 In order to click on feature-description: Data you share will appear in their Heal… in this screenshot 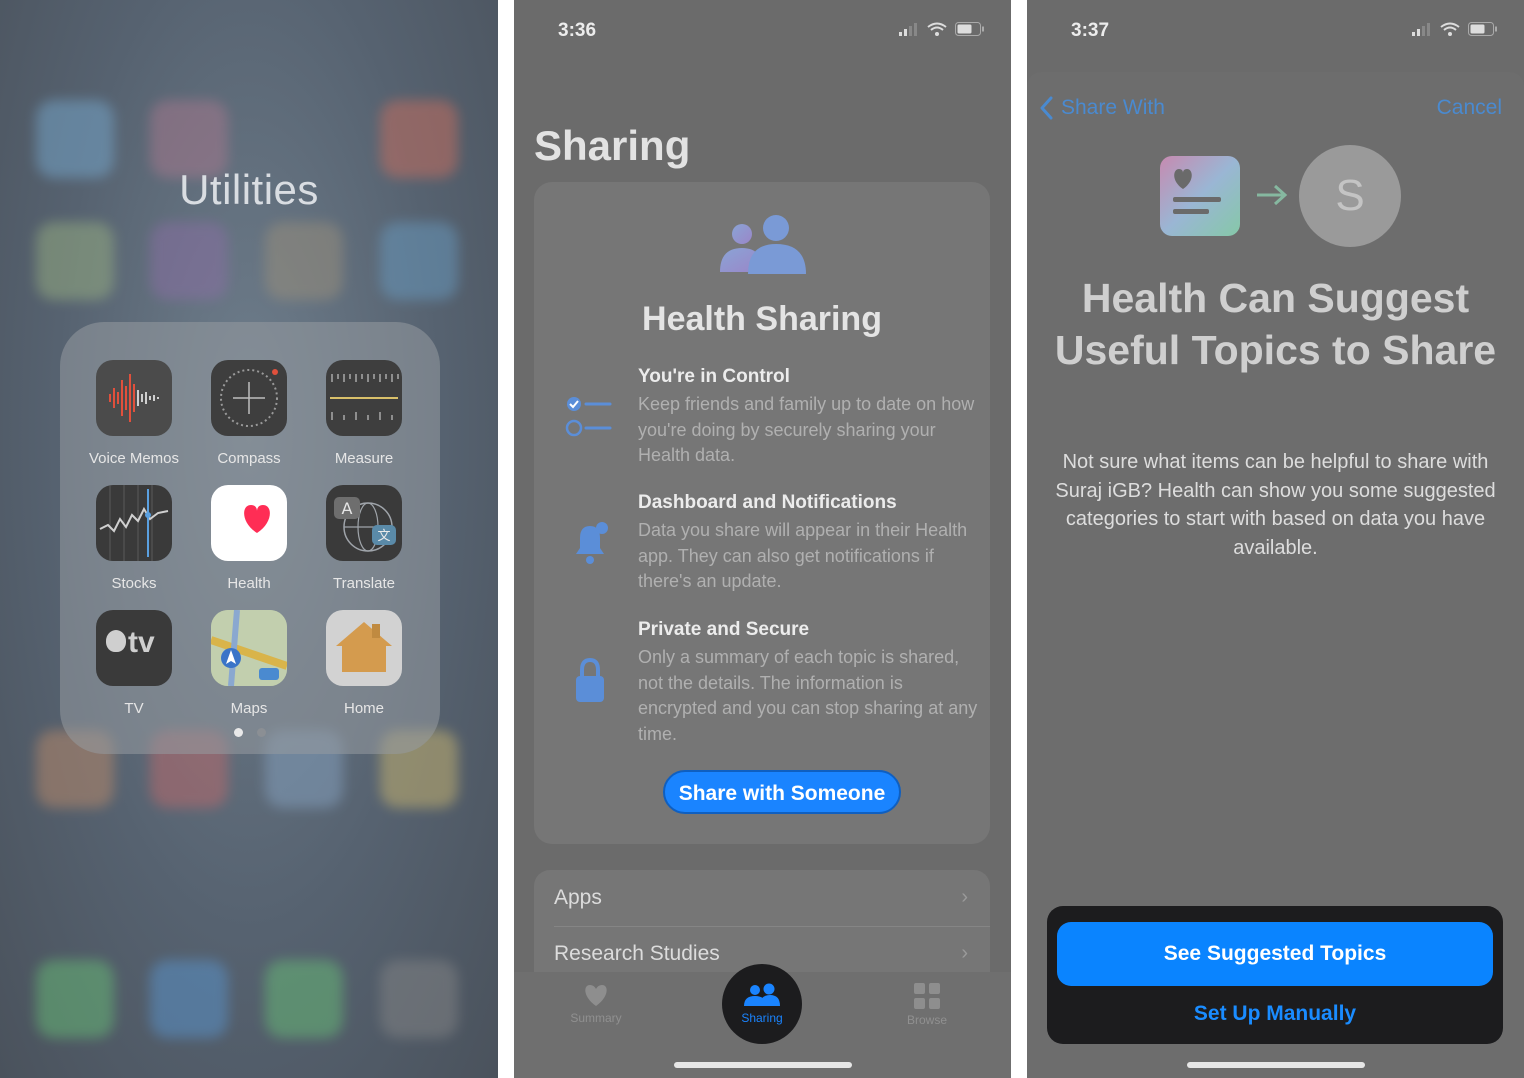, I will do `click(803, 555)`.